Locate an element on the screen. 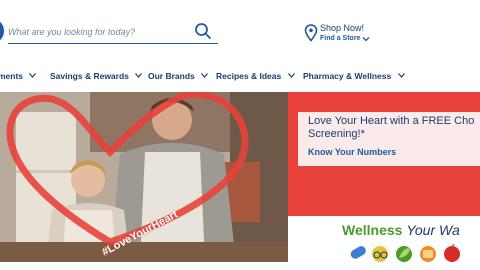  know-your-numbers-link: Know Your Numbers is located at coordinates (352, 152).